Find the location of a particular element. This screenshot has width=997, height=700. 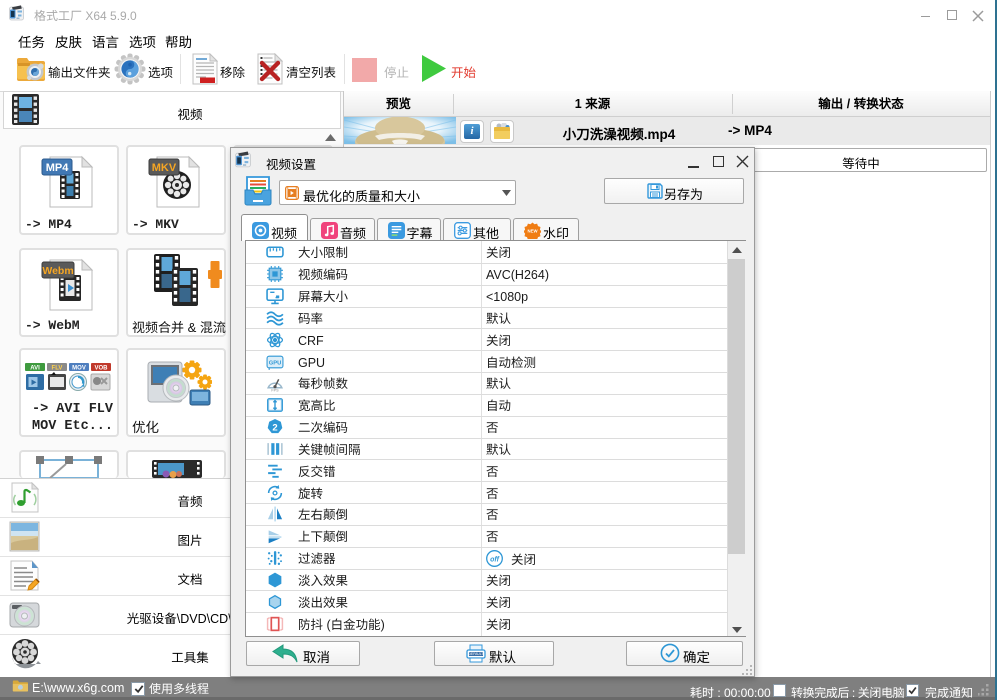

svg-text: 2 is located at coordinates (274, 428).